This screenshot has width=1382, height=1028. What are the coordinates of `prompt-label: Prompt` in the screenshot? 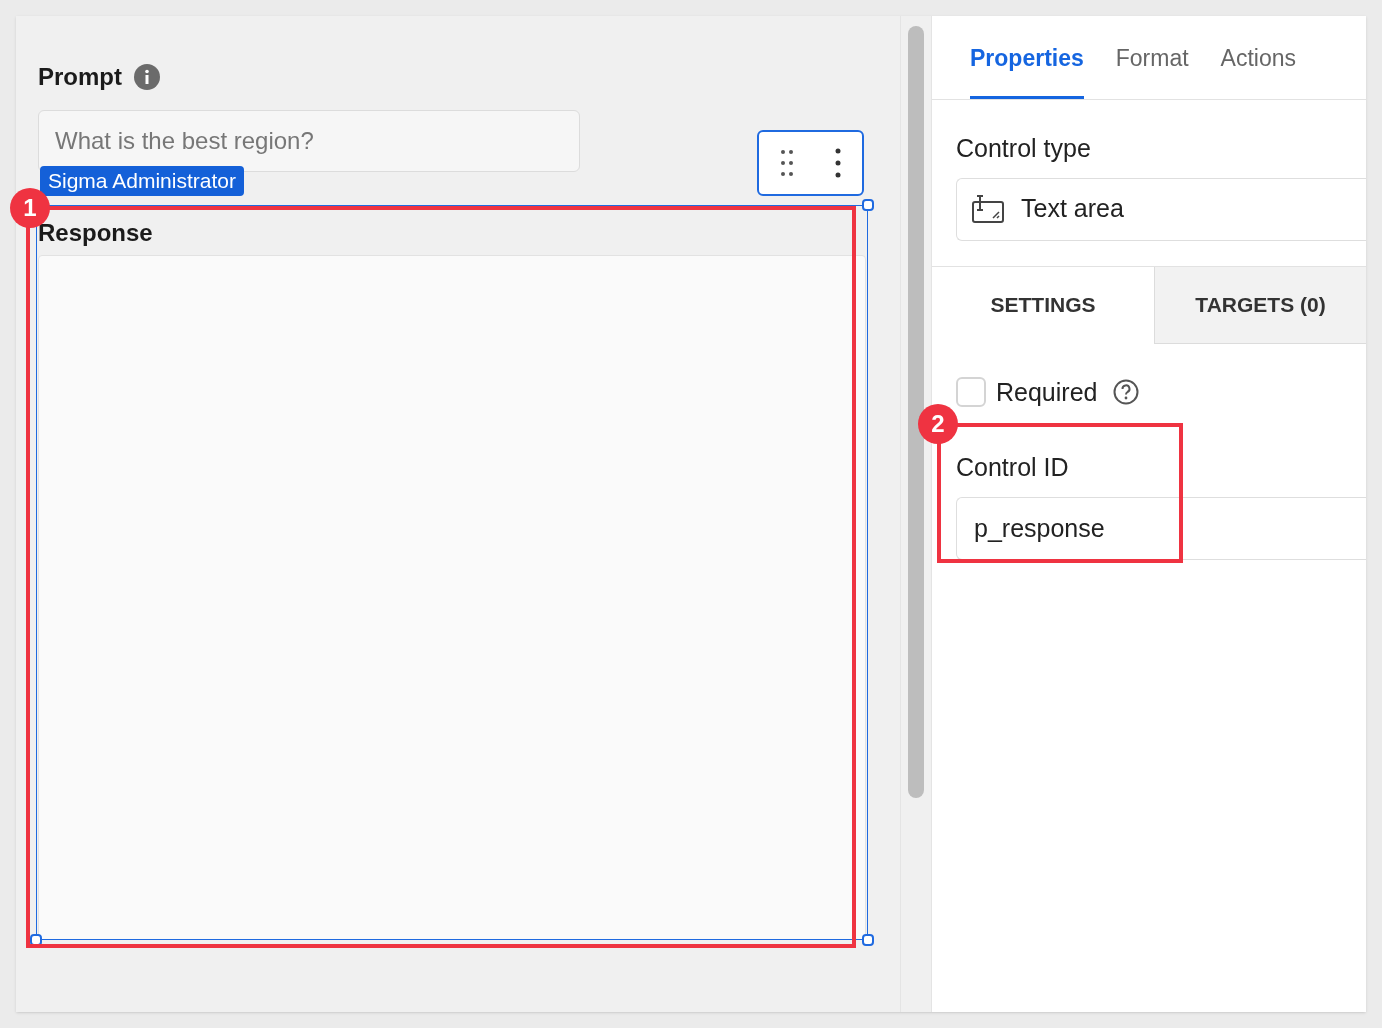 It's located at (80, 77).